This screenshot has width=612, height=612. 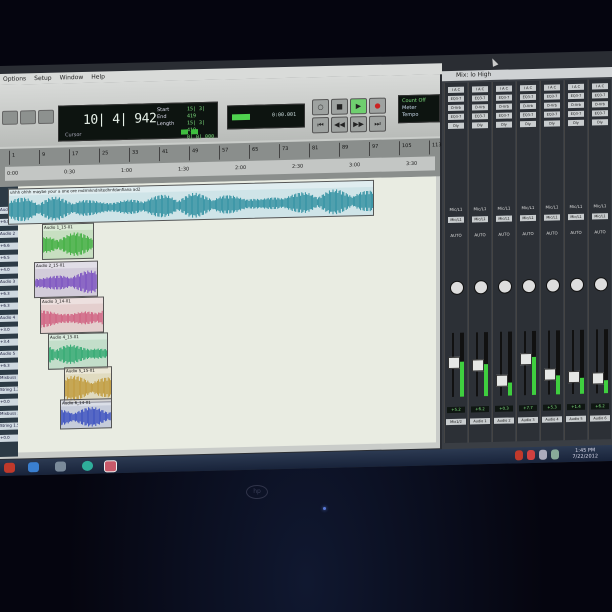 What do you see at coordinates (72, 78) in the screenshot?
I see `menu-window: Window` at bounding box center [72, 78].